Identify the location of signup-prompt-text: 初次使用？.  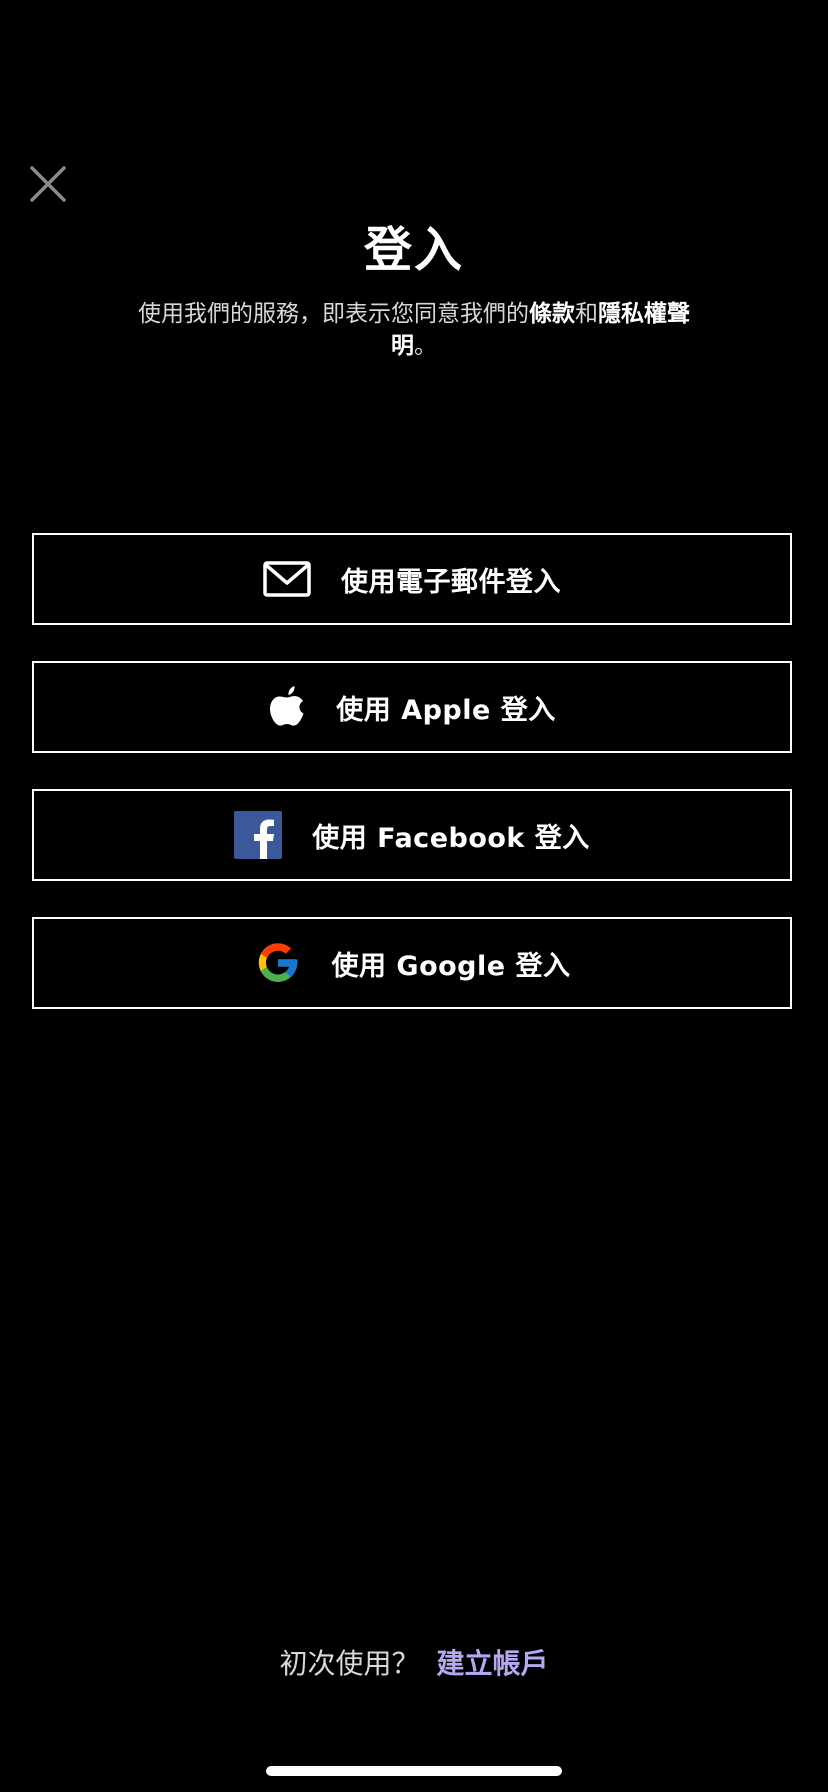
(349, 1663).